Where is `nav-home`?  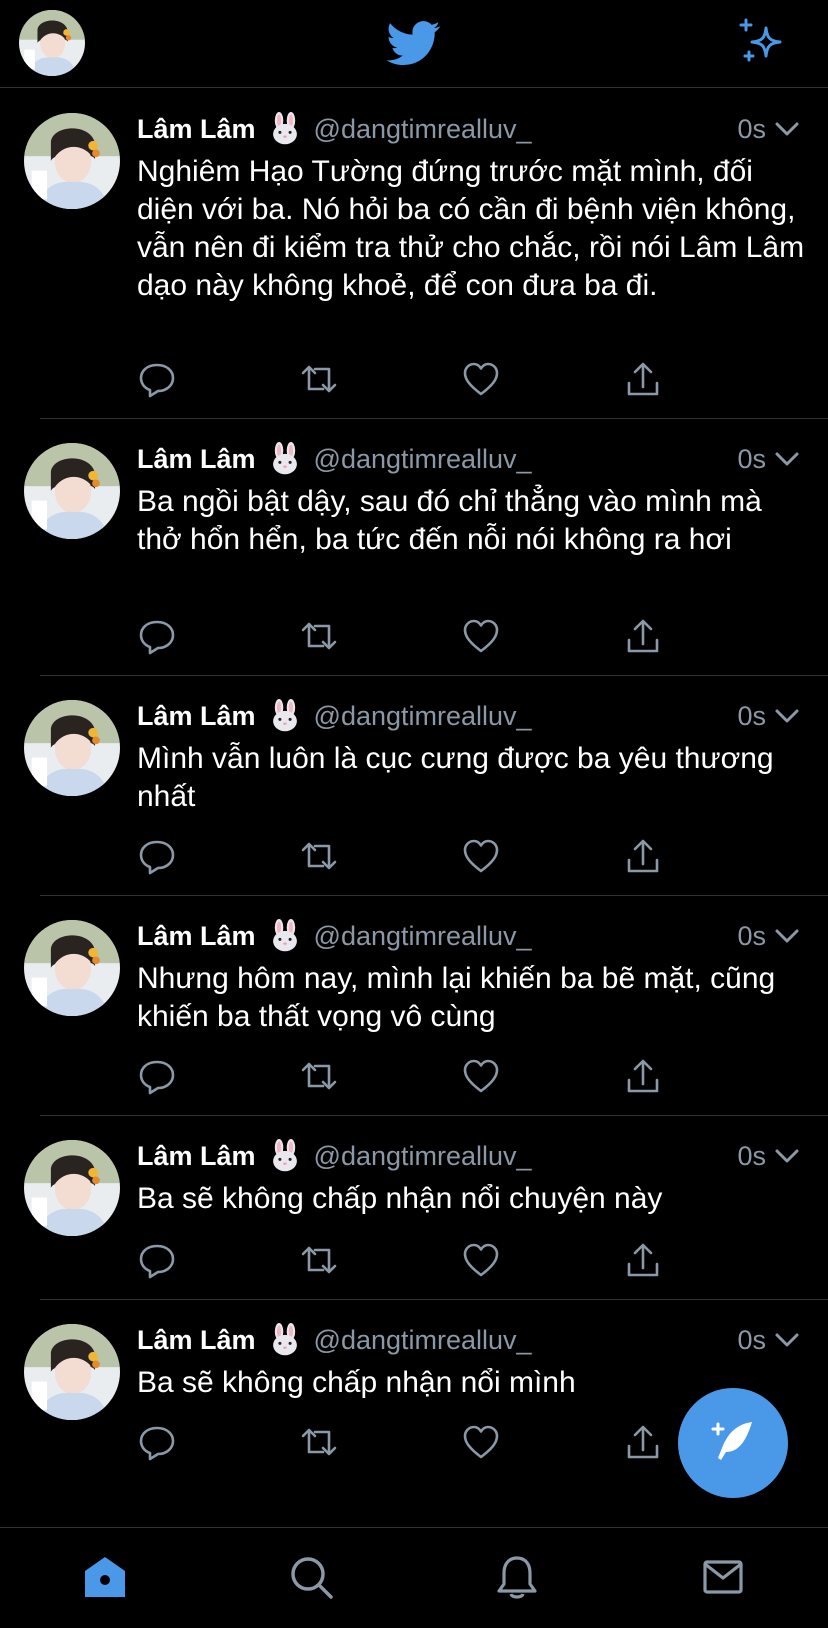
nav-home is located at coordinates (105, 1577).